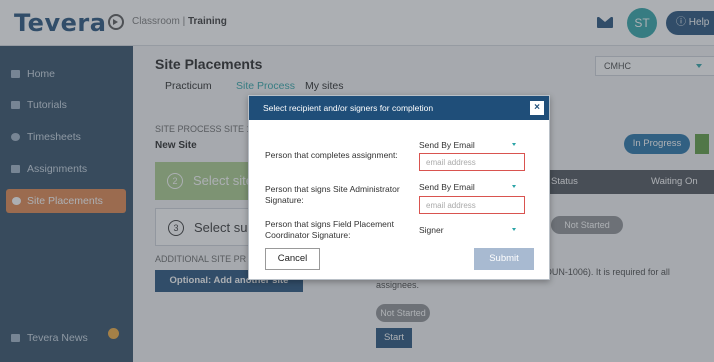 Image resolution: width=714 pixels, height=362 pixels. Describe the element at coordinates (331, 155) in the screenshot. I see `completer-label: Person that completes assignment:` at that location.